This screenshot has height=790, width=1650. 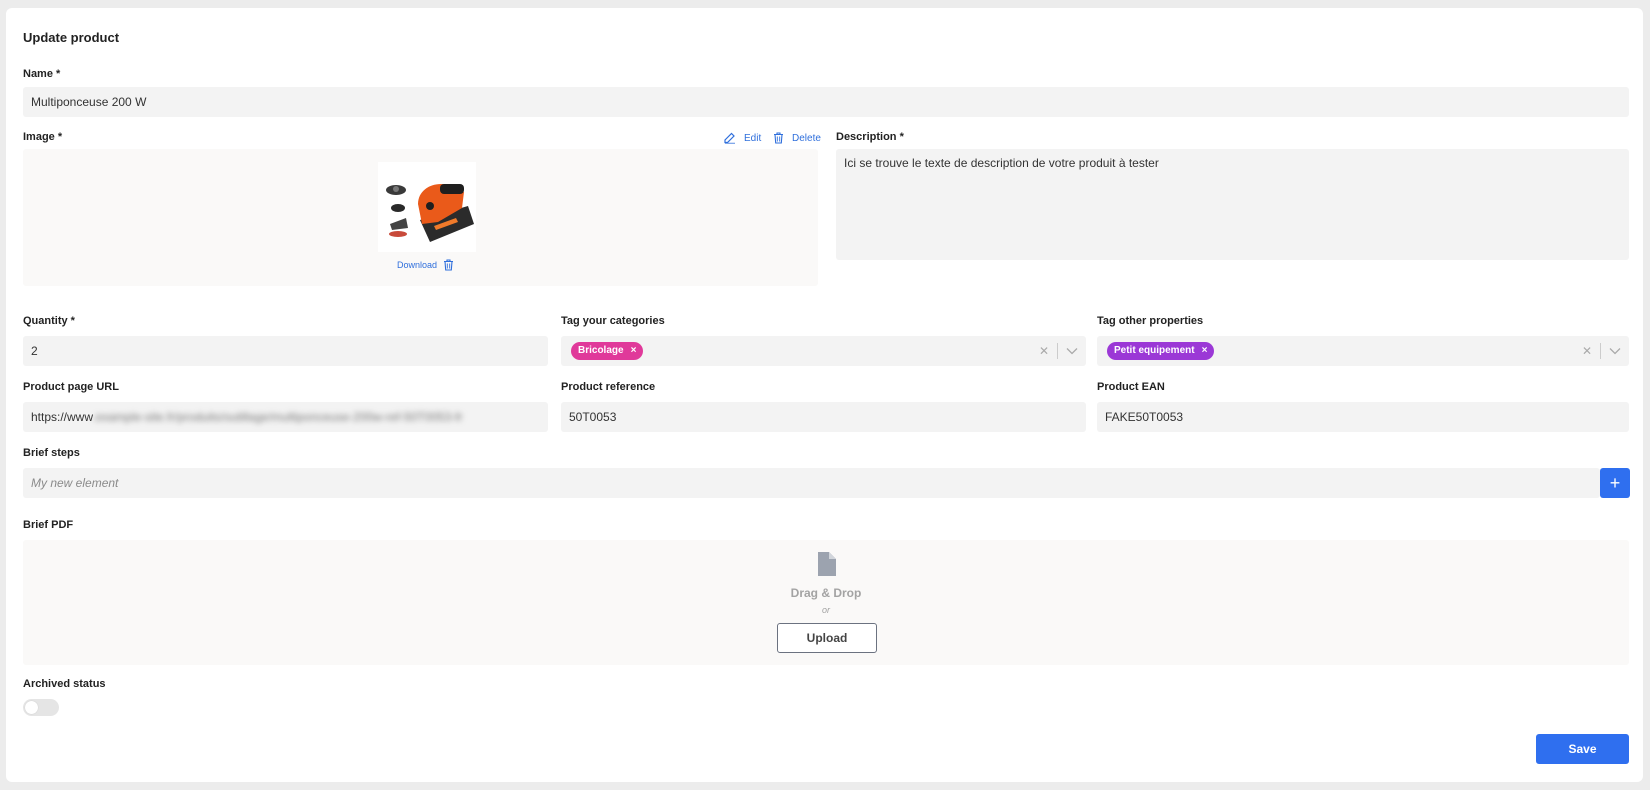 What do you see at coordinates (71, 37) in the screenshot?
I see `page-title: Update product` at bounding box center [71, 37].